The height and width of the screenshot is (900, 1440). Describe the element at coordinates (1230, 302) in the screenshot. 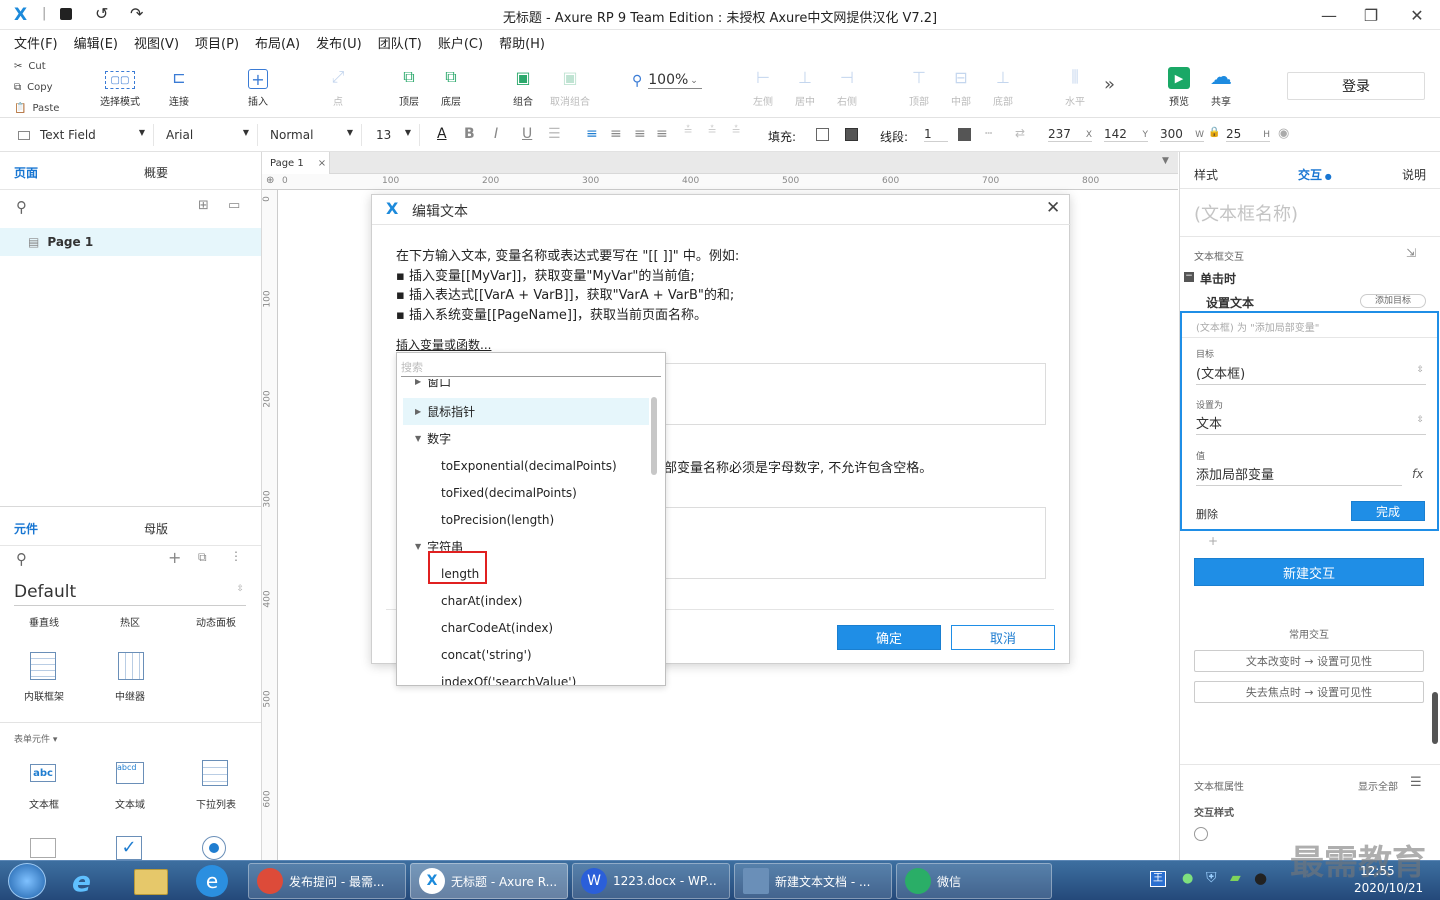

I see `action-label: 设置文本` at that location.